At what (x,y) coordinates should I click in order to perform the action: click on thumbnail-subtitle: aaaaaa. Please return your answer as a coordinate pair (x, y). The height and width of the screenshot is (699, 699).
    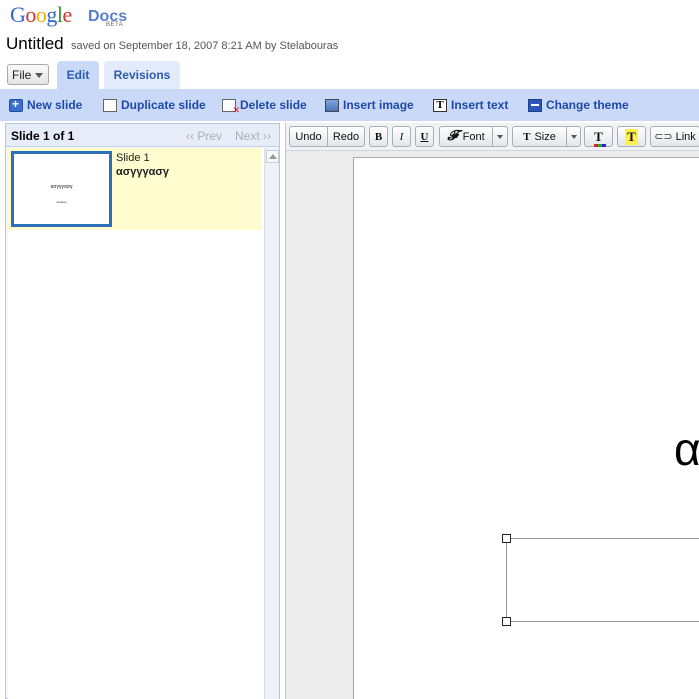
    Looking at the image, I should click on (61, 202).